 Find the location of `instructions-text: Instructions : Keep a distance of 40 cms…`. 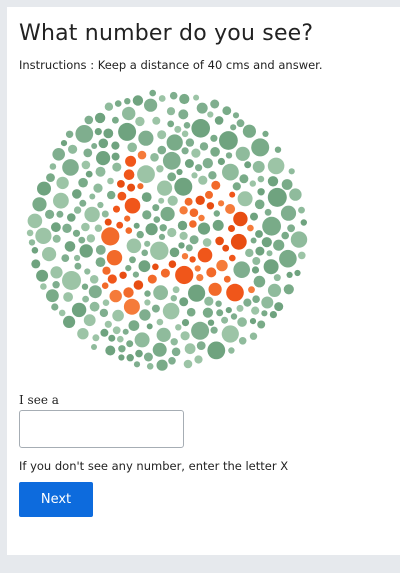

instructions-text: Instructions : Keep a distance of 40 cms… is located at coordinates (171, 65).